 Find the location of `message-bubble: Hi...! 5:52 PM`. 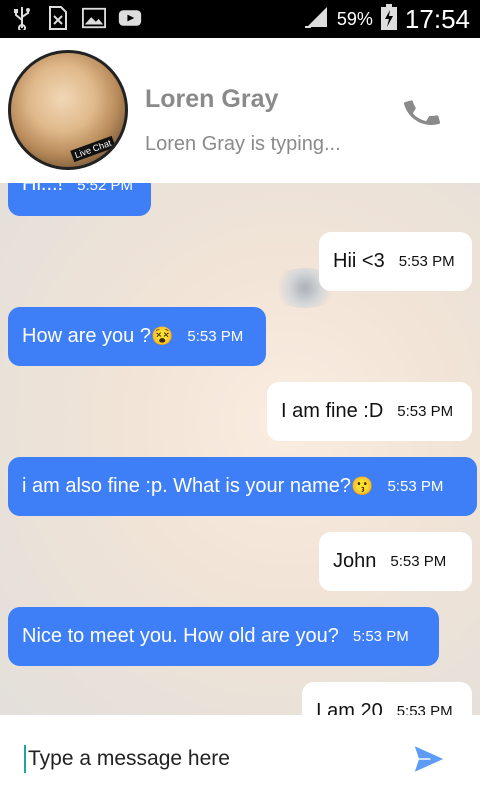

message-bubble: Hi...! 5:52 PM is located at coordinates (79, 199).